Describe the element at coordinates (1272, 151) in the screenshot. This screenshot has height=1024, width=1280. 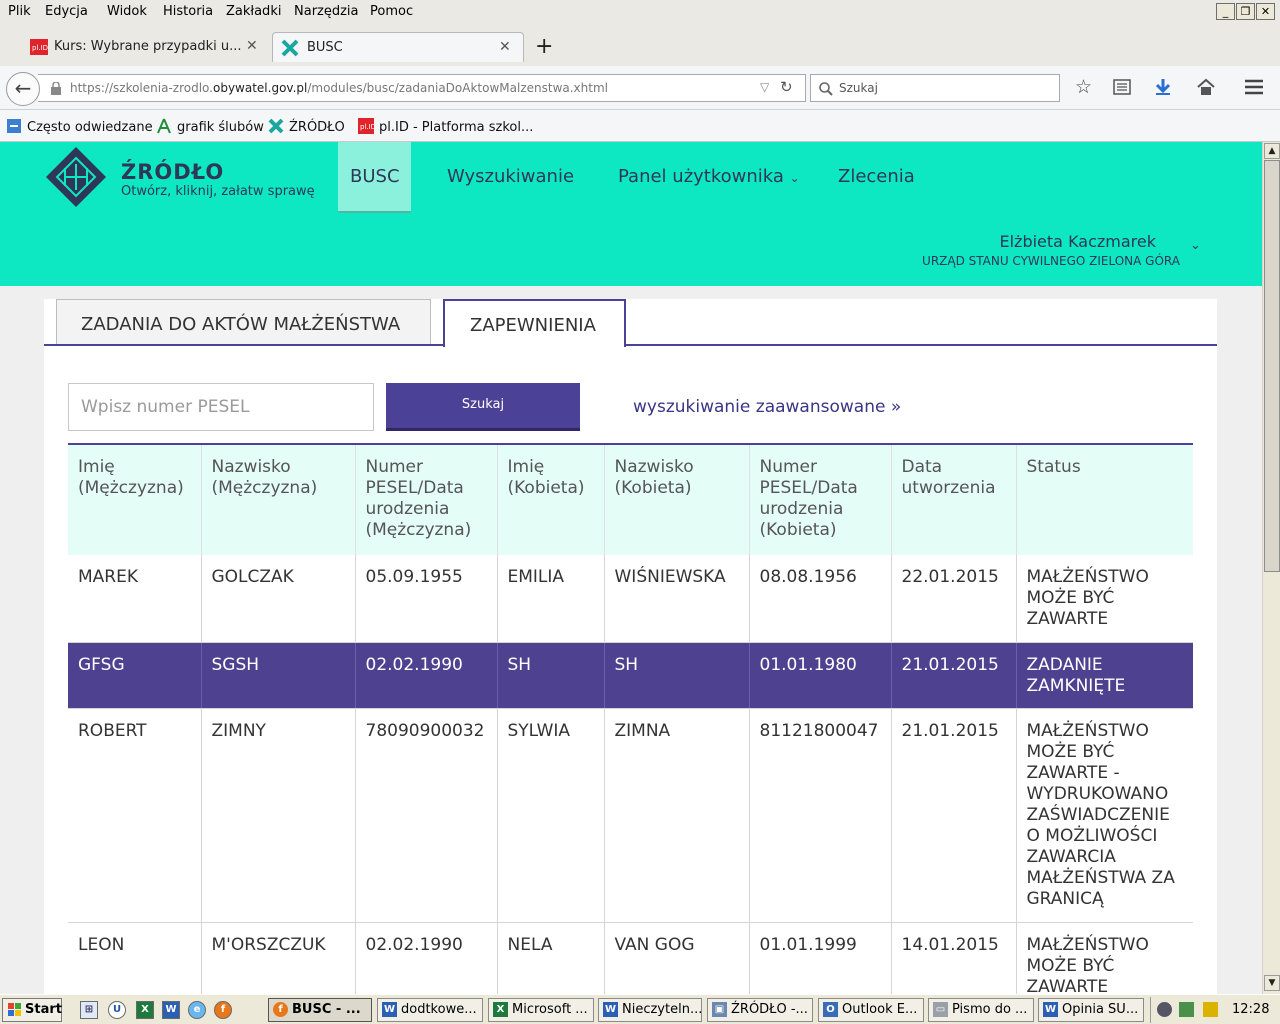
I see `scroll-up-arrow: ▲` at that location.